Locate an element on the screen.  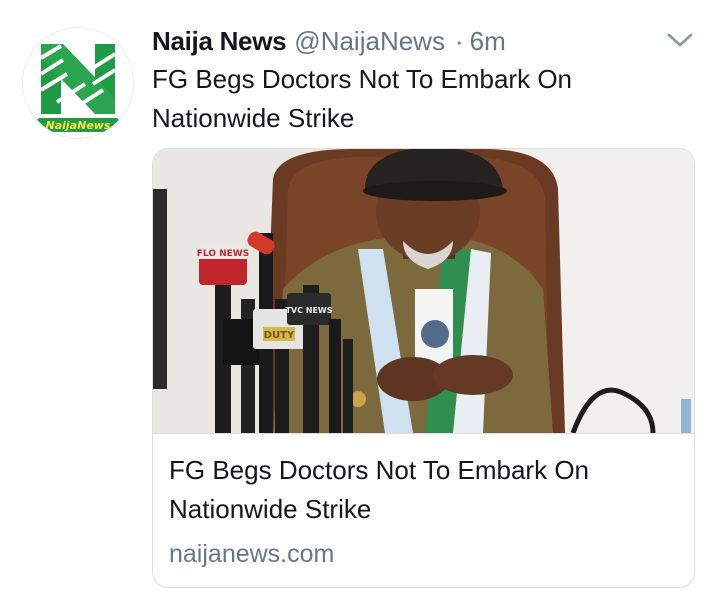
duty-mic-flag: DUTY is located at coordinates (279, 335).